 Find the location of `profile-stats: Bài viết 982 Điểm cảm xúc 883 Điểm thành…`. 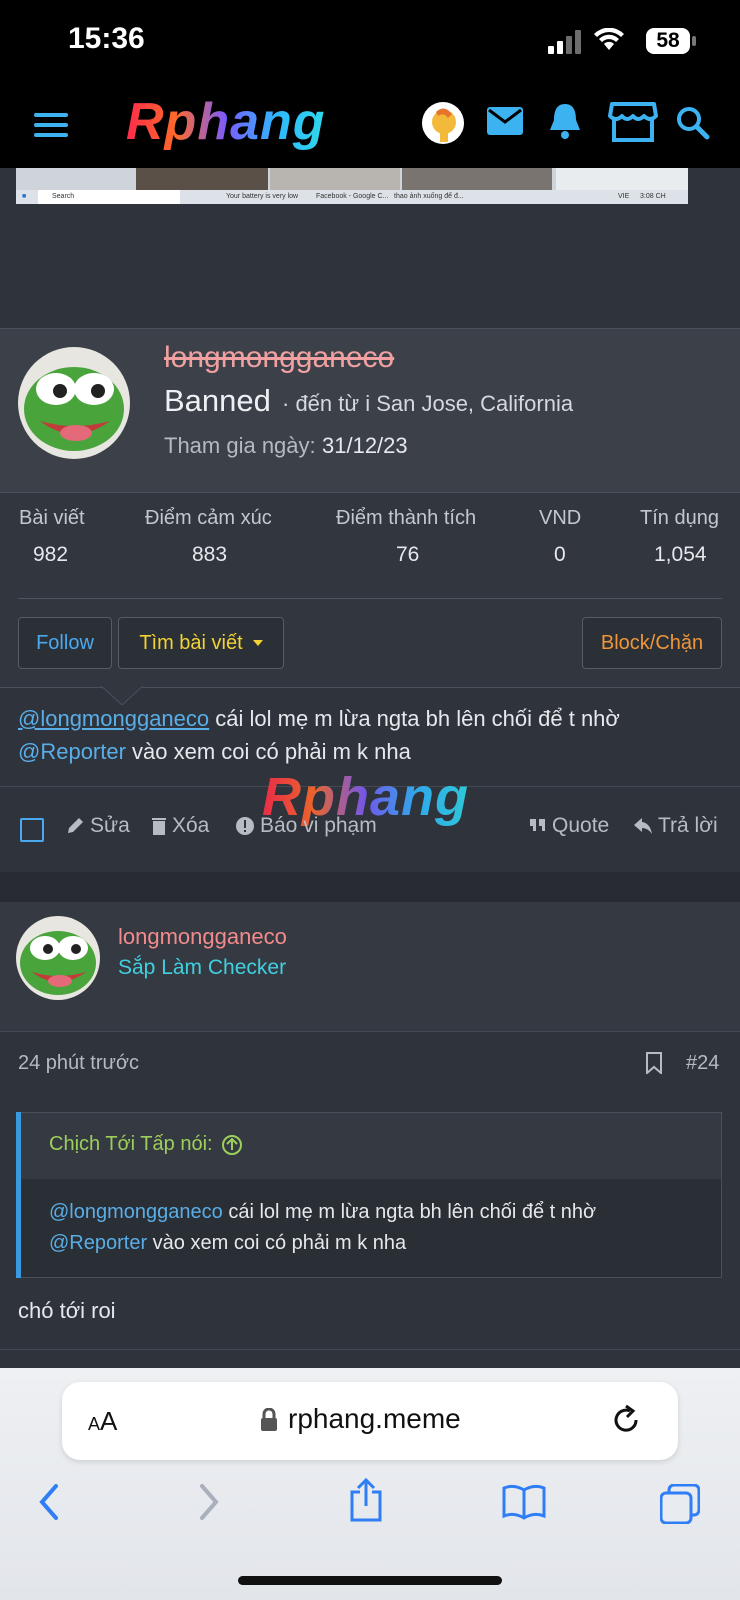

profile-stats: Bài viết 982 Điểm cảm xúc 883 Điểm thành… is located at coordinates (370, 589).